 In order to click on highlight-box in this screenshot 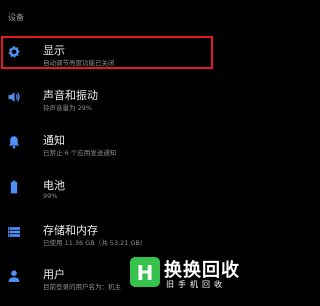, I will do `click(107, 52)`.